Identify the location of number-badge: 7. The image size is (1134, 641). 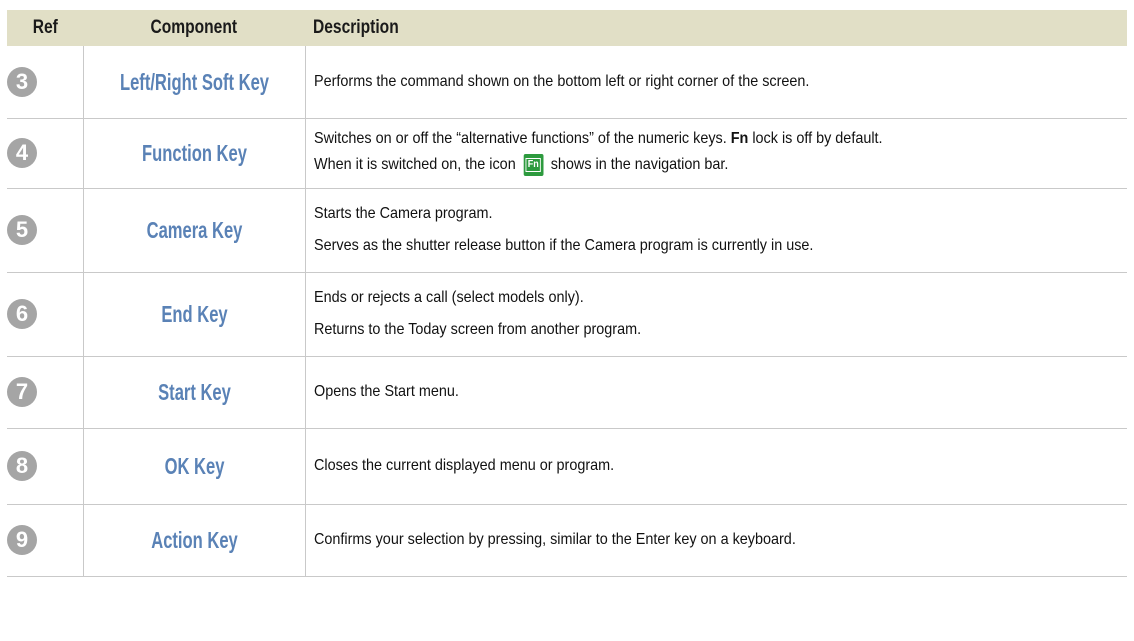
(22, 392).